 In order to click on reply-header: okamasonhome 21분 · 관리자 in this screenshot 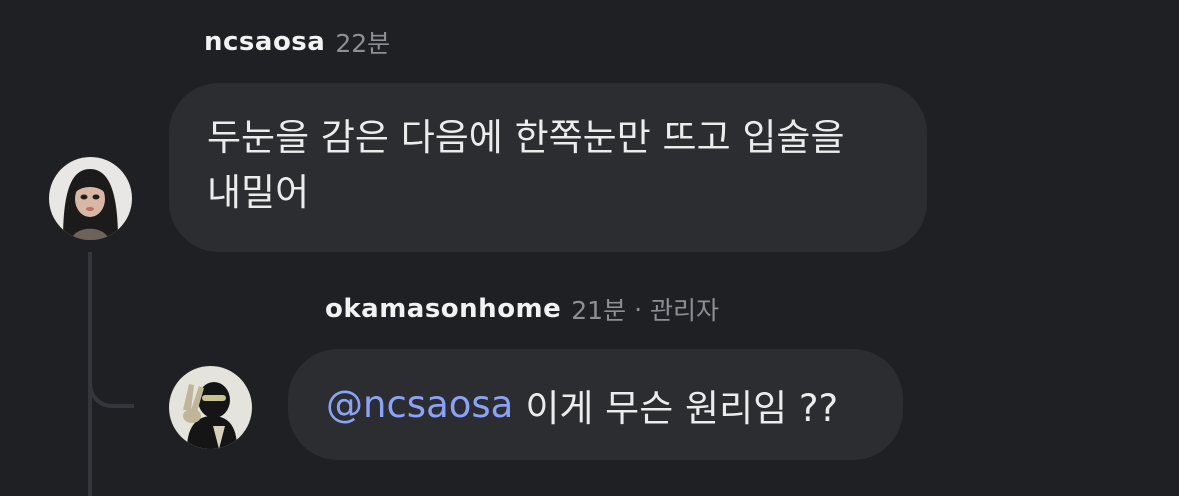, I will do `click(522, 309)`.